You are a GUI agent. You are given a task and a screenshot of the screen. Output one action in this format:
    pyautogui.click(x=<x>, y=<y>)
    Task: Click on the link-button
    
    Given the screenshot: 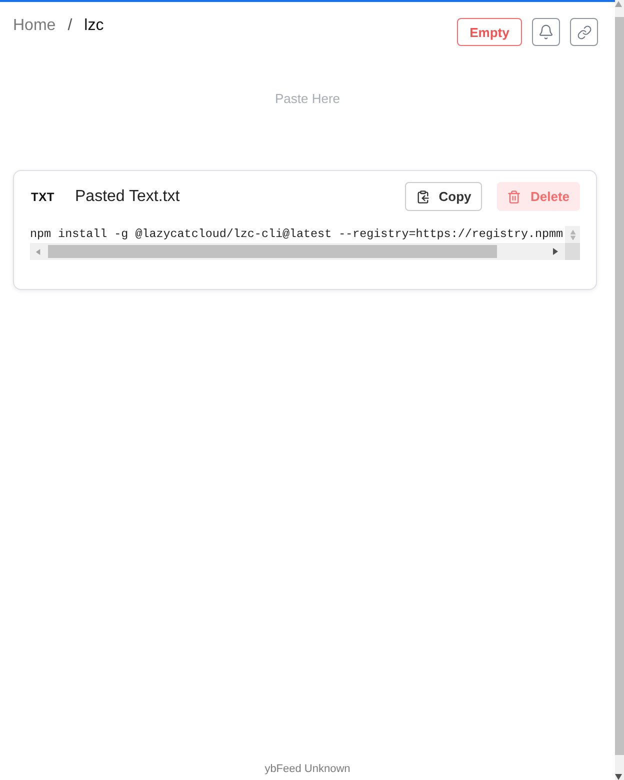 What is the action you would take?
    pyautogui.click(x=584, y=32)
    